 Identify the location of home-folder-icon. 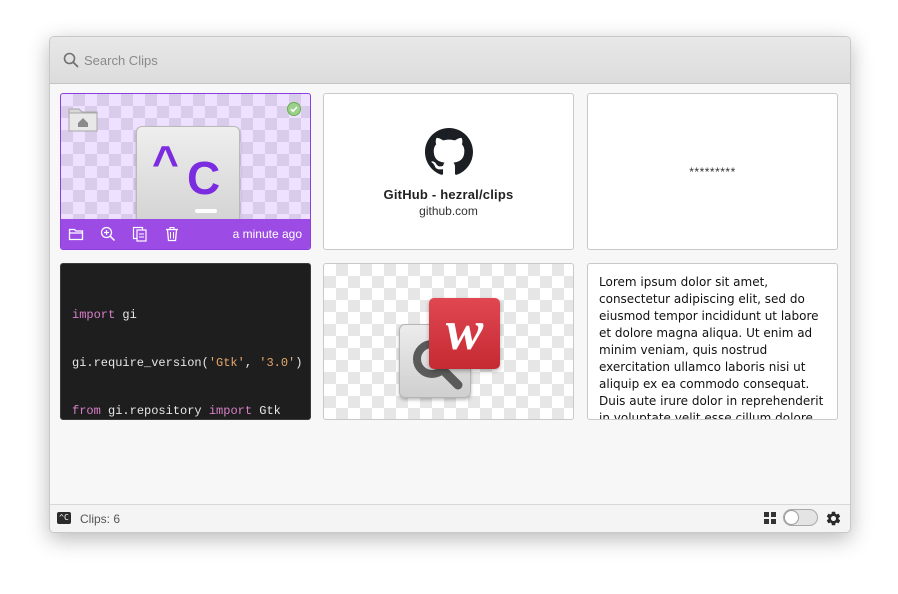
(83, 120).